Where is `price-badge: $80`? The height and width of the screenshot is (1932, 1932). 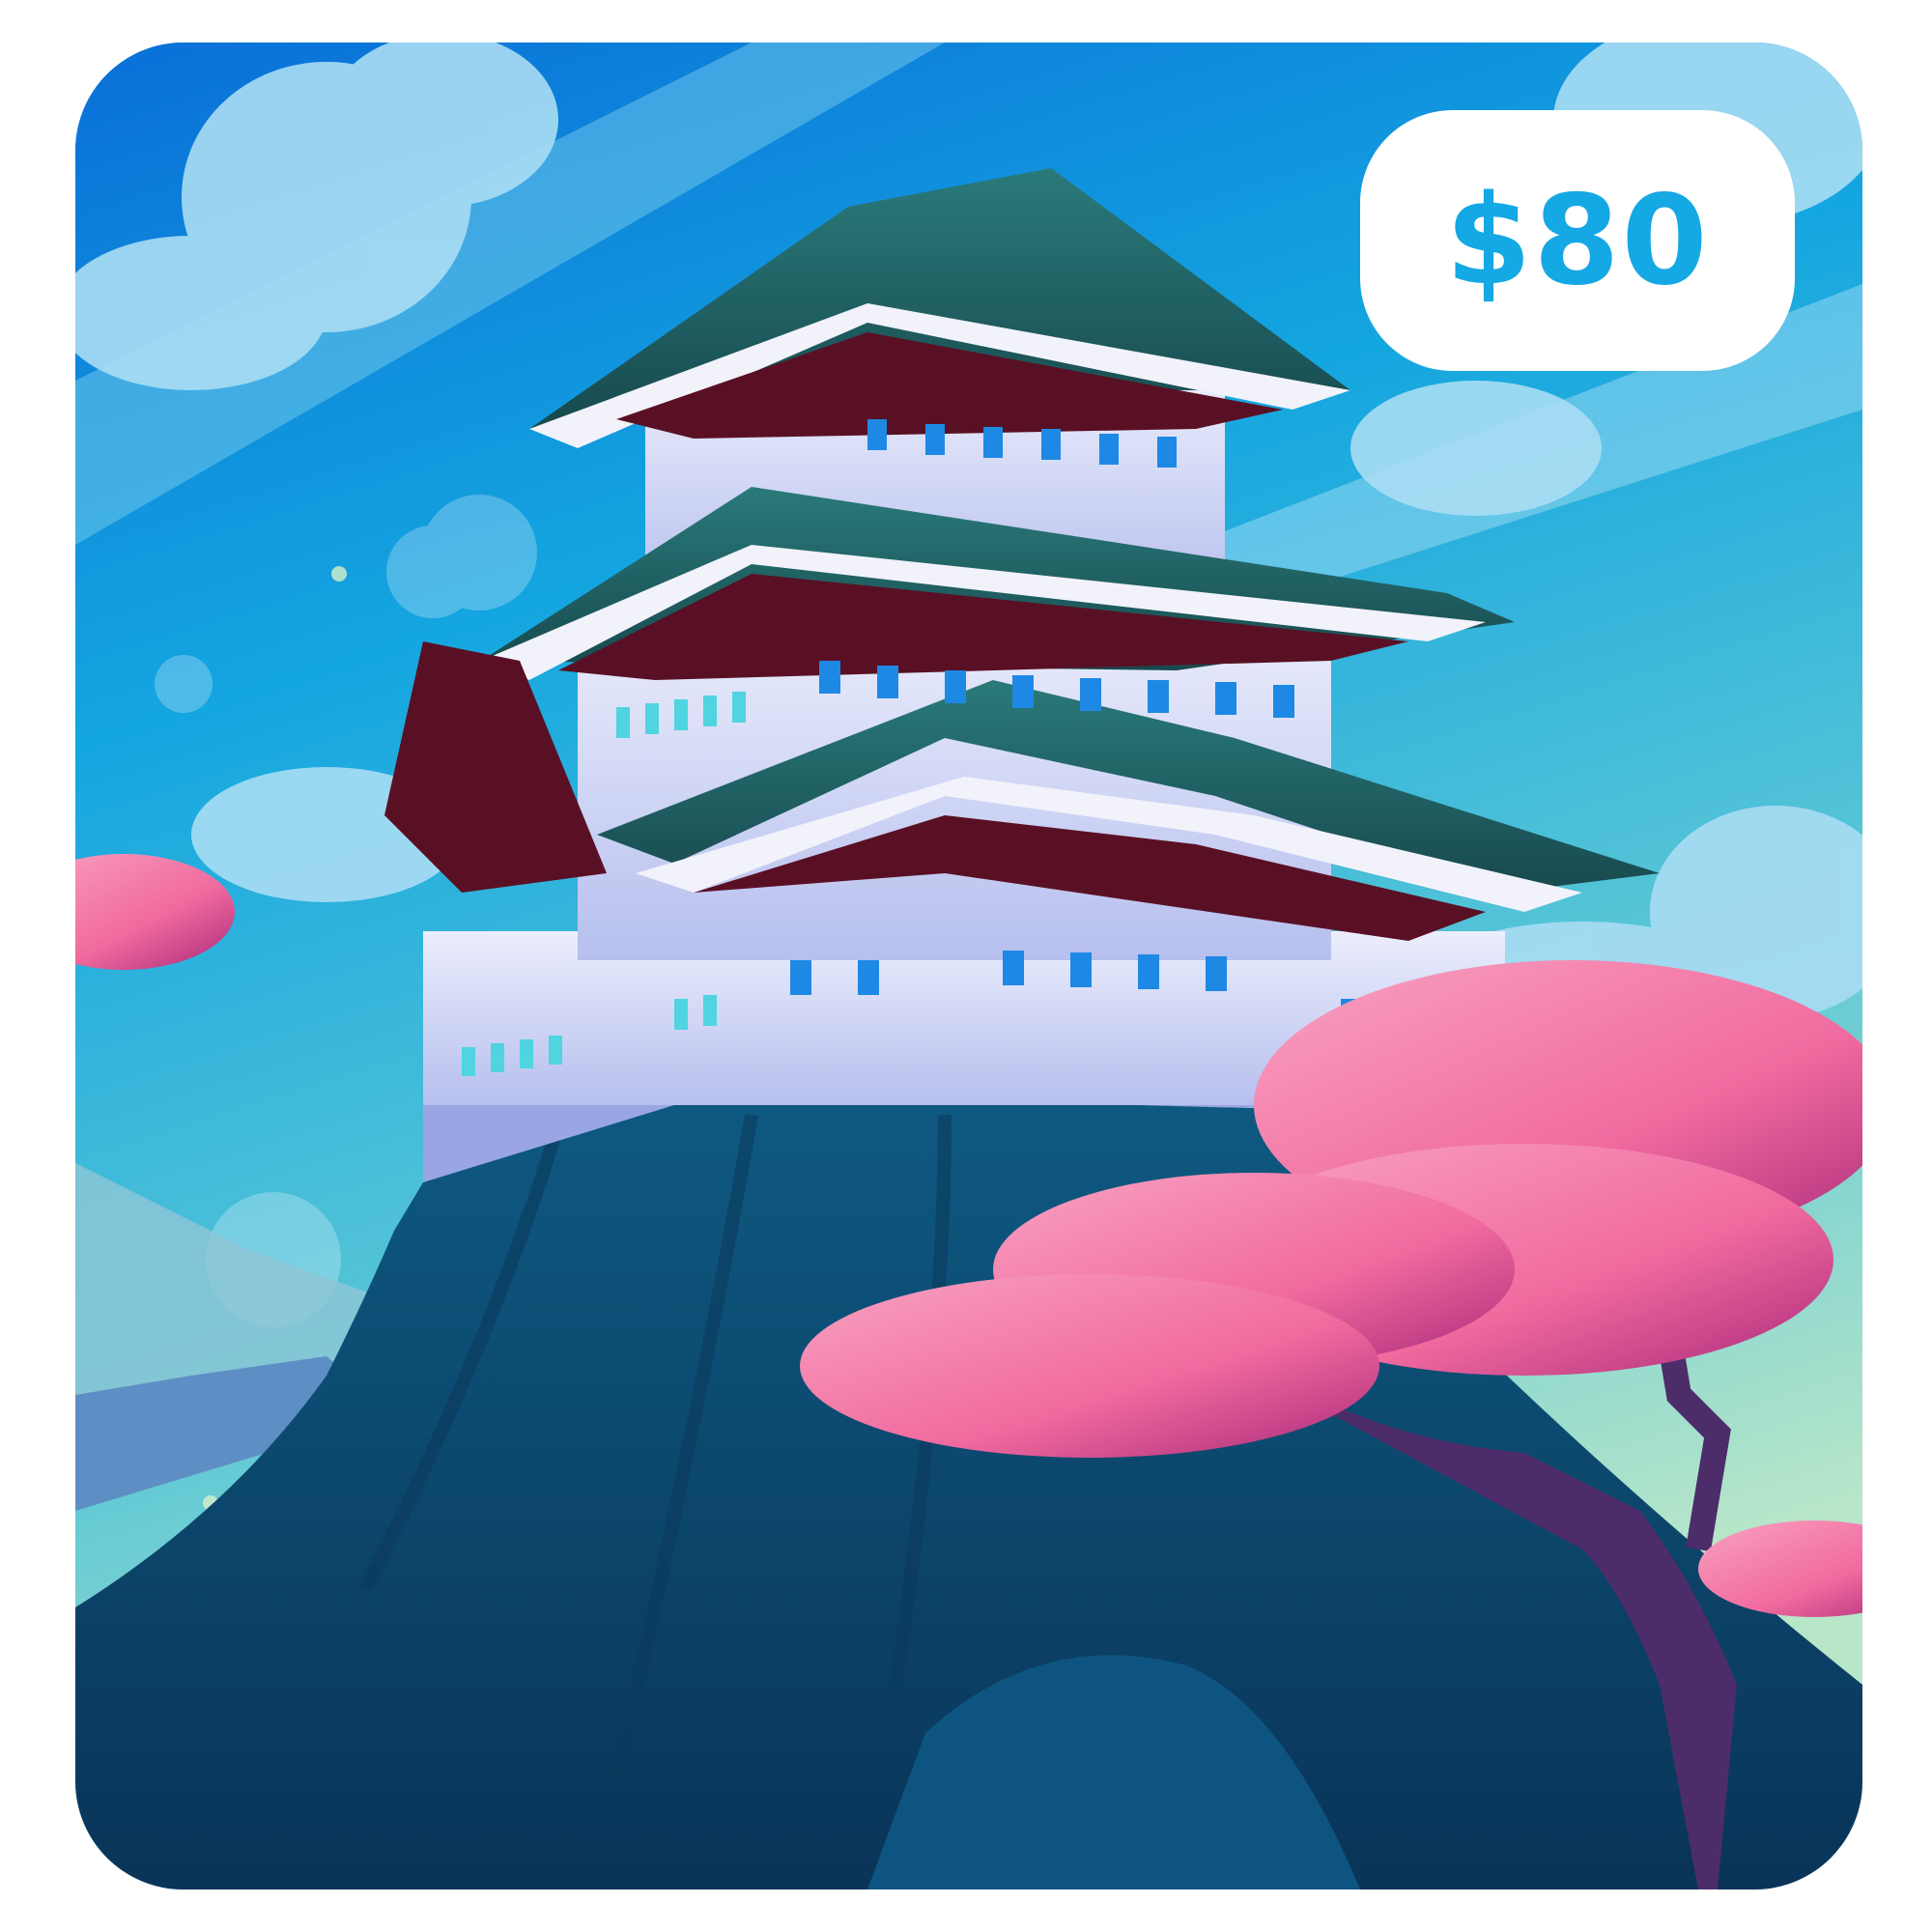 price-badge: $80 is located at coordinates (1577, 240).